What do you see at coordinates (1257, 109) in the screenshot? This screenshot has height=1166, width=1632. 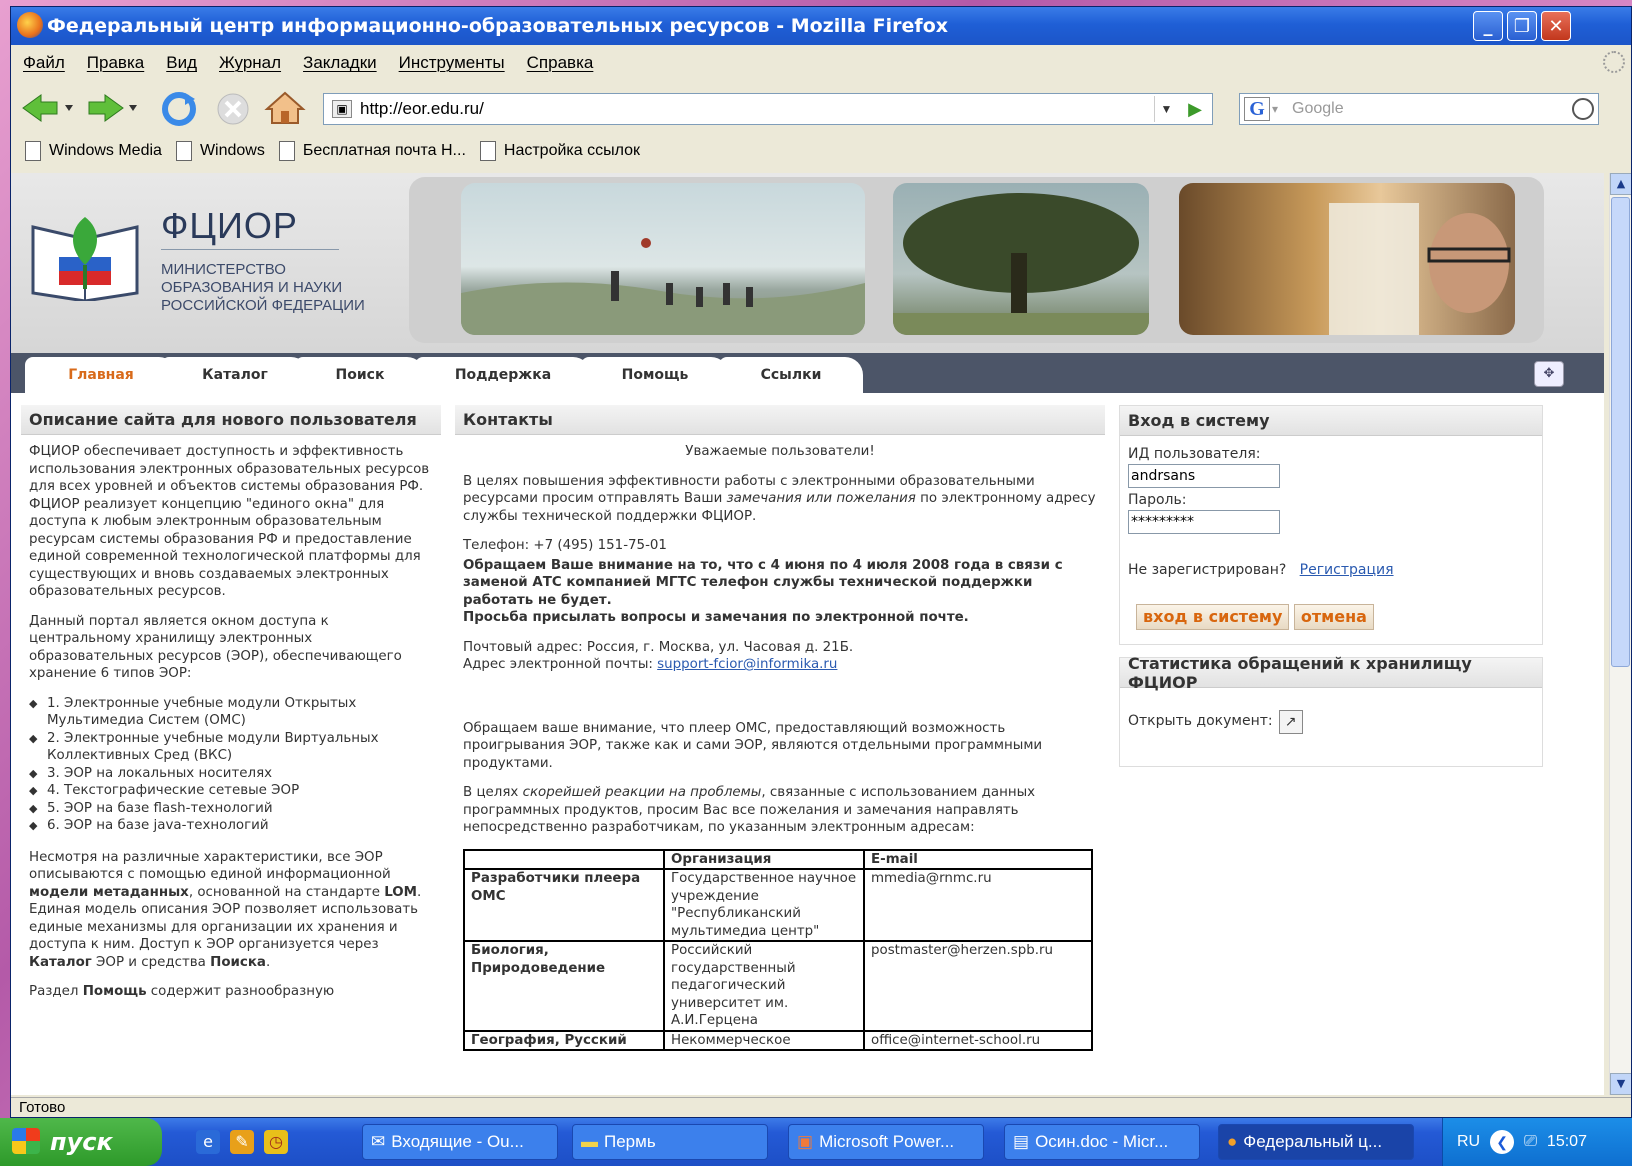 I see `google-engine-icon: G` at bounding box center [1257, 109].